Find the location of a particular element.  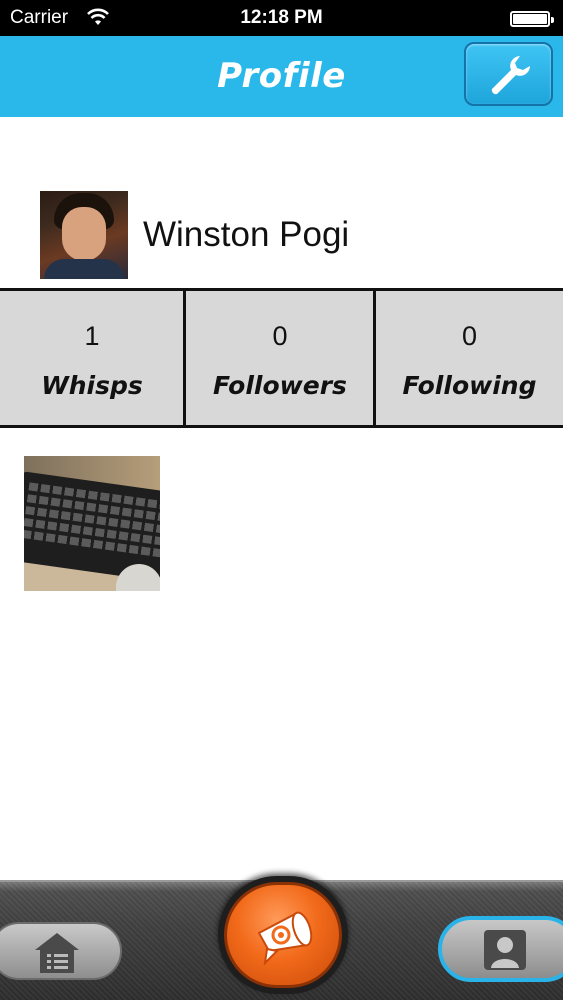

user-name: Winston Pogi is located at coordinates (246, 234).